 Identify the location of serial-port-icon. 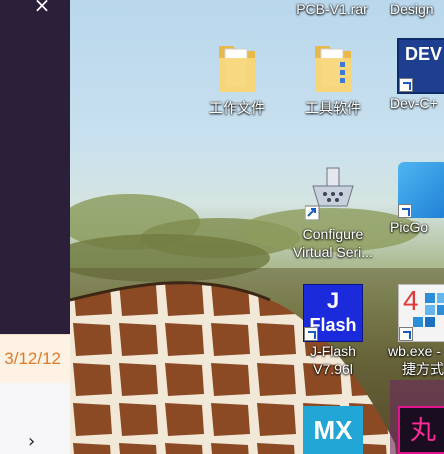
(329, 194).